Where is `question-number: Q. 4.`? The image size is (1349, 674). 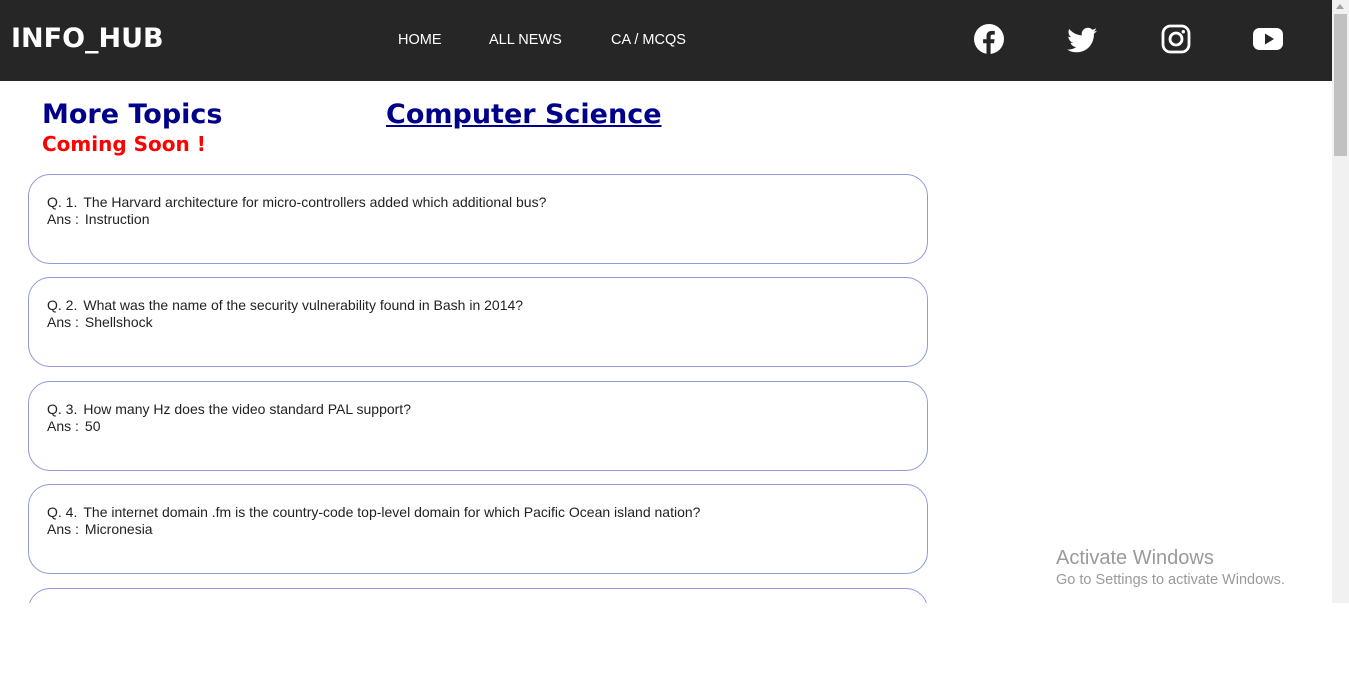 question-number: Q. 4. is located at coordinates (62, 512).